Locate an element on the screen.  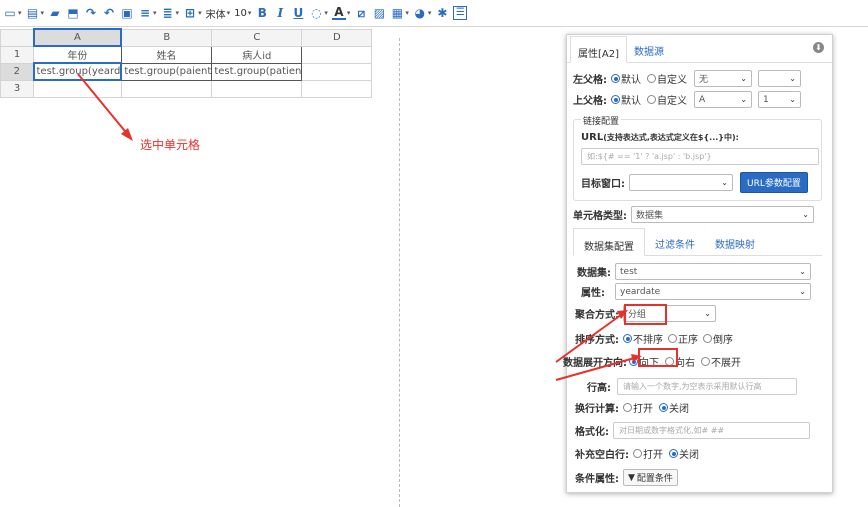
cell-a2: test.group(yeard is located at coordinates (77, 71).